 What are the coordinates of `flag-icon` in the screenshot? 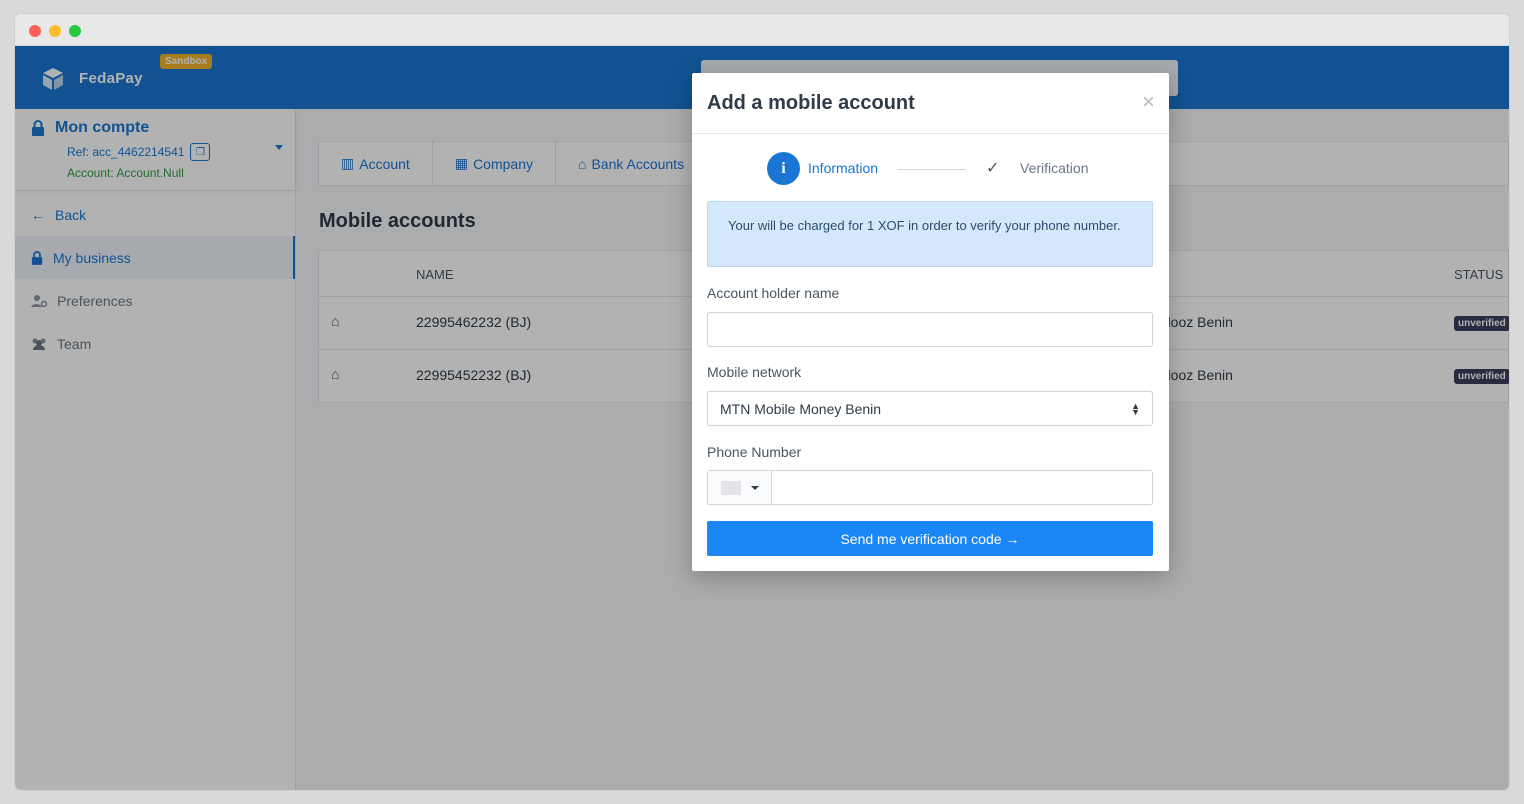 It's located at (730, 487).